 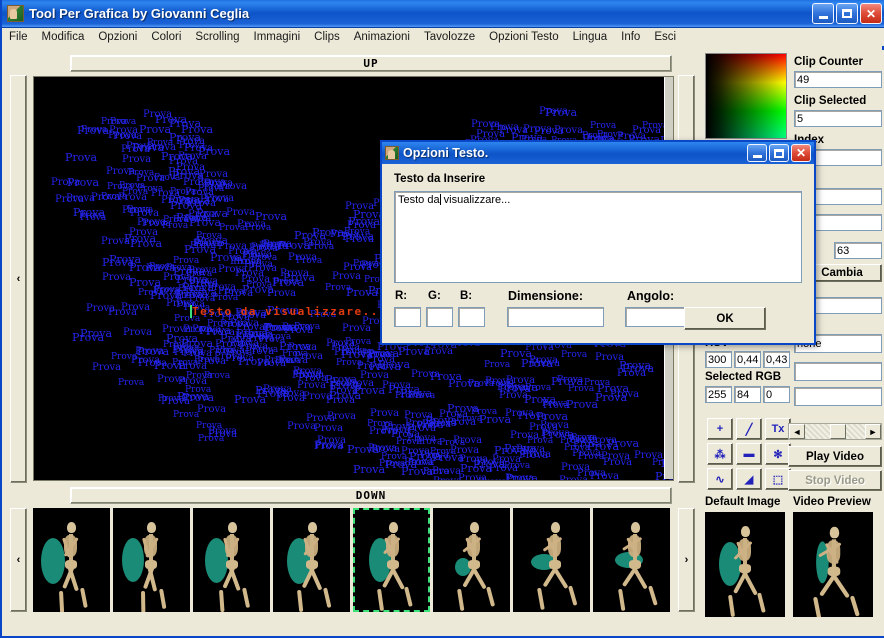 What do you see at coordinates (18, 279) in the screenshot?
I see `scroll-left-button: ‹` at bounding box center [18, 279].